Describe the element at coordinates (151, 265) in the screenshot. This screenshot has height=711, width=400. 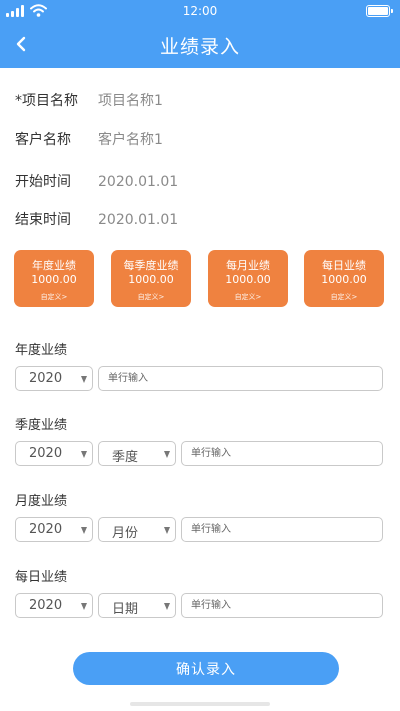
I see `stat-card-title: 每季度业绩` at that location.